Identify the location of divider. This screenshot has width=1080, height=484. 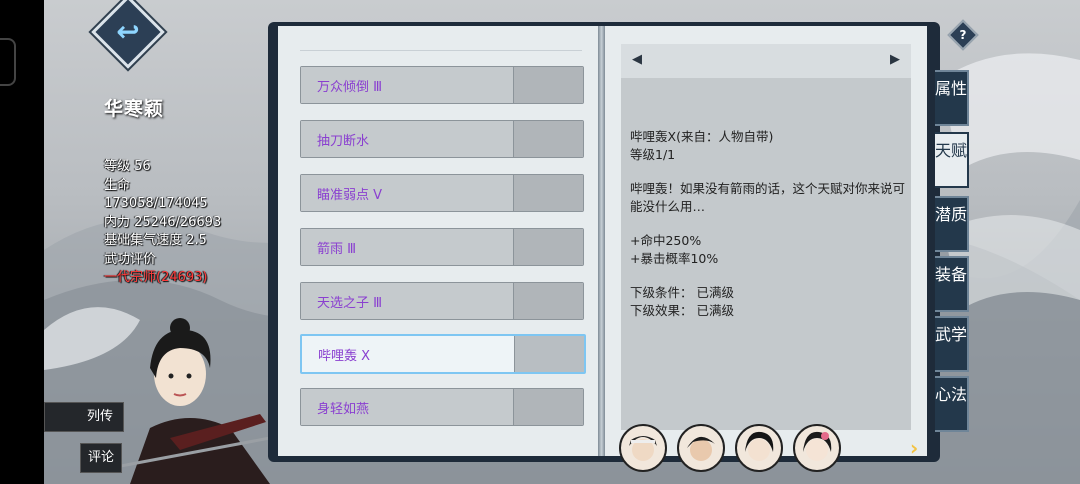
(441, 50).